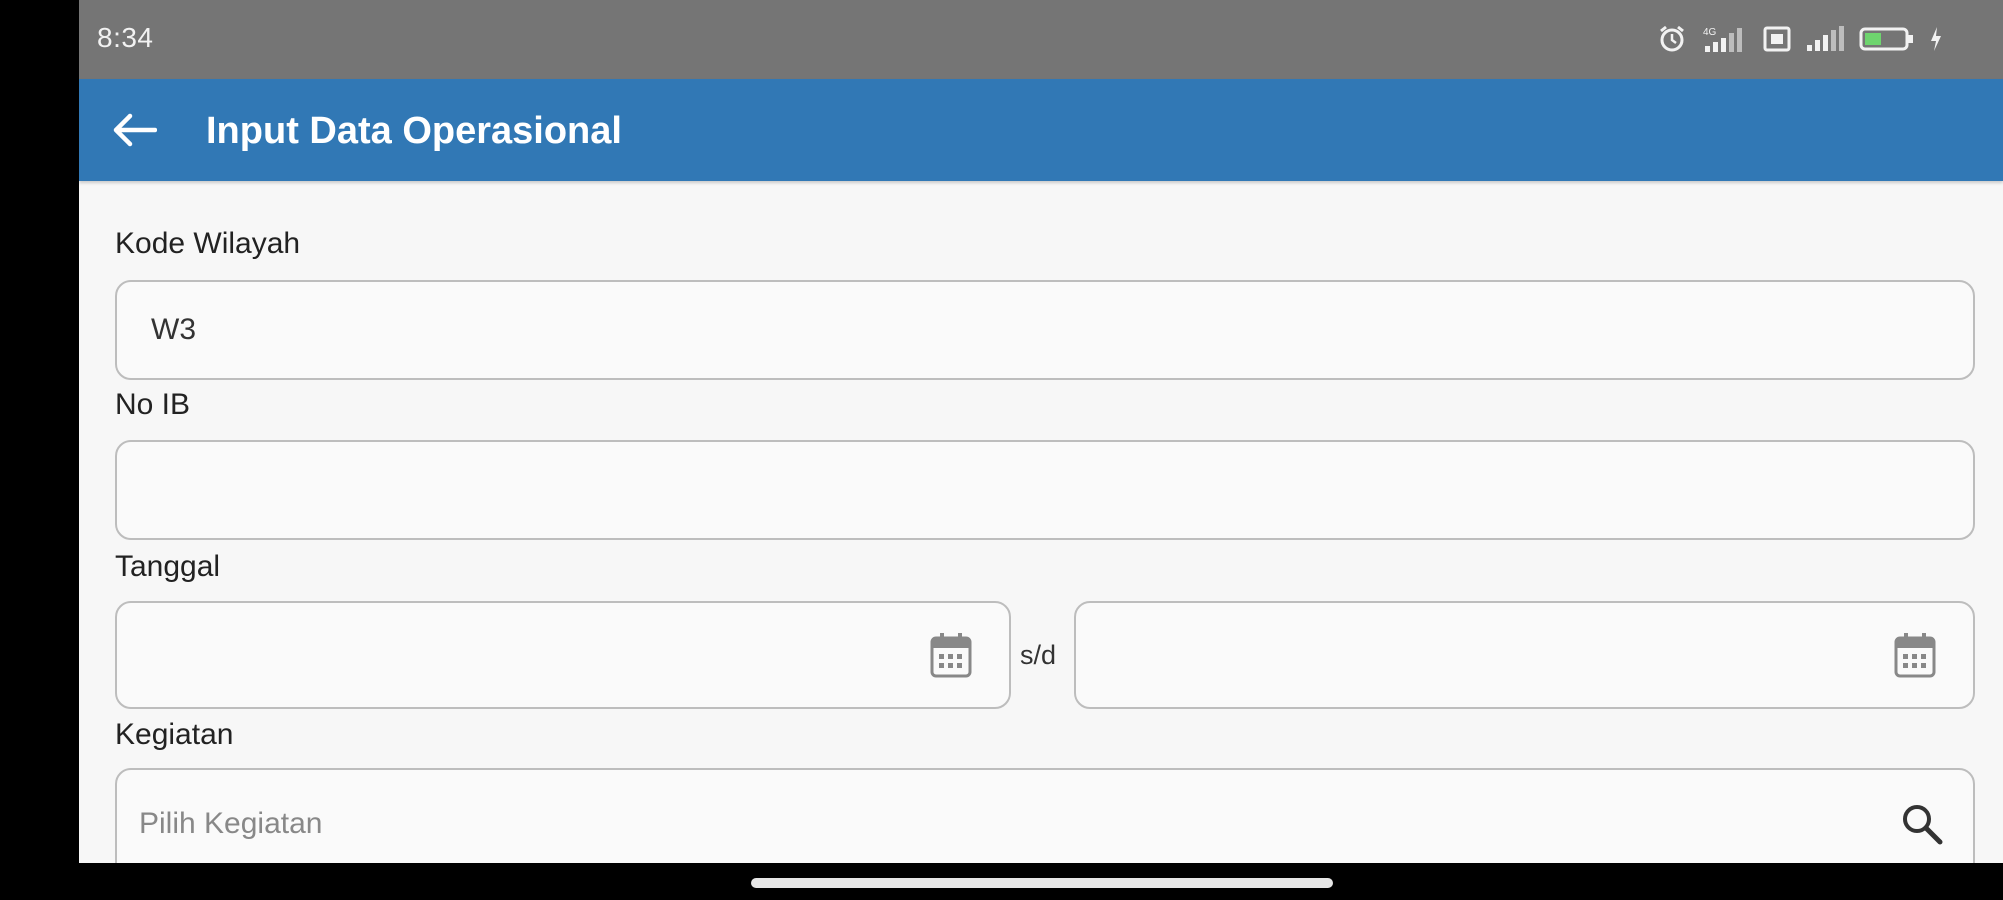  I want to click on kode-wilayah-field: W3, so click(1045, 330).